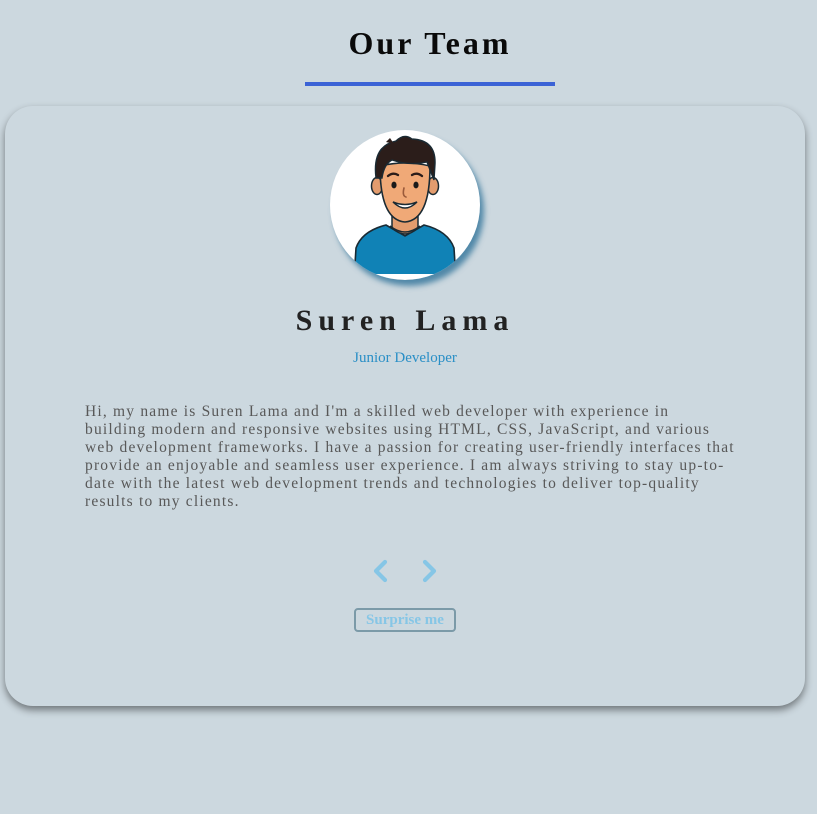 The height and width of the screenshot is (814, 817). What do you see at coordinates (405, 320) in the screenshot?
I see `member-name: Suren Lama` at bounding box center [405, 320].